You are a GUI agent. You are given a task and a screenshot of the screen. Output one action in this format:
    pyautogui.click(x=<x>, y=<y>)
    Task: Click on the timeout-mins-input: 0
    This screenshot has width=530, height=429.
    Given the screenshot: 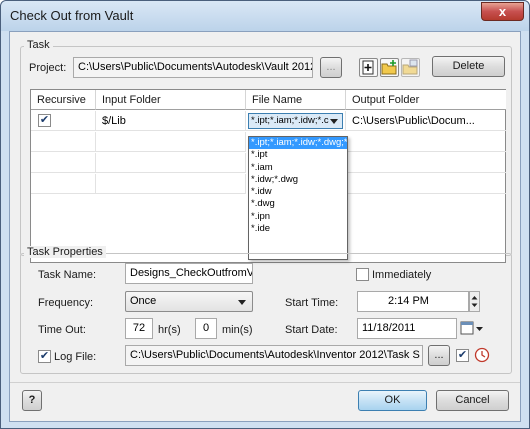 What is the action you would take?
    pyautogui.click(x=206, y=328)
    